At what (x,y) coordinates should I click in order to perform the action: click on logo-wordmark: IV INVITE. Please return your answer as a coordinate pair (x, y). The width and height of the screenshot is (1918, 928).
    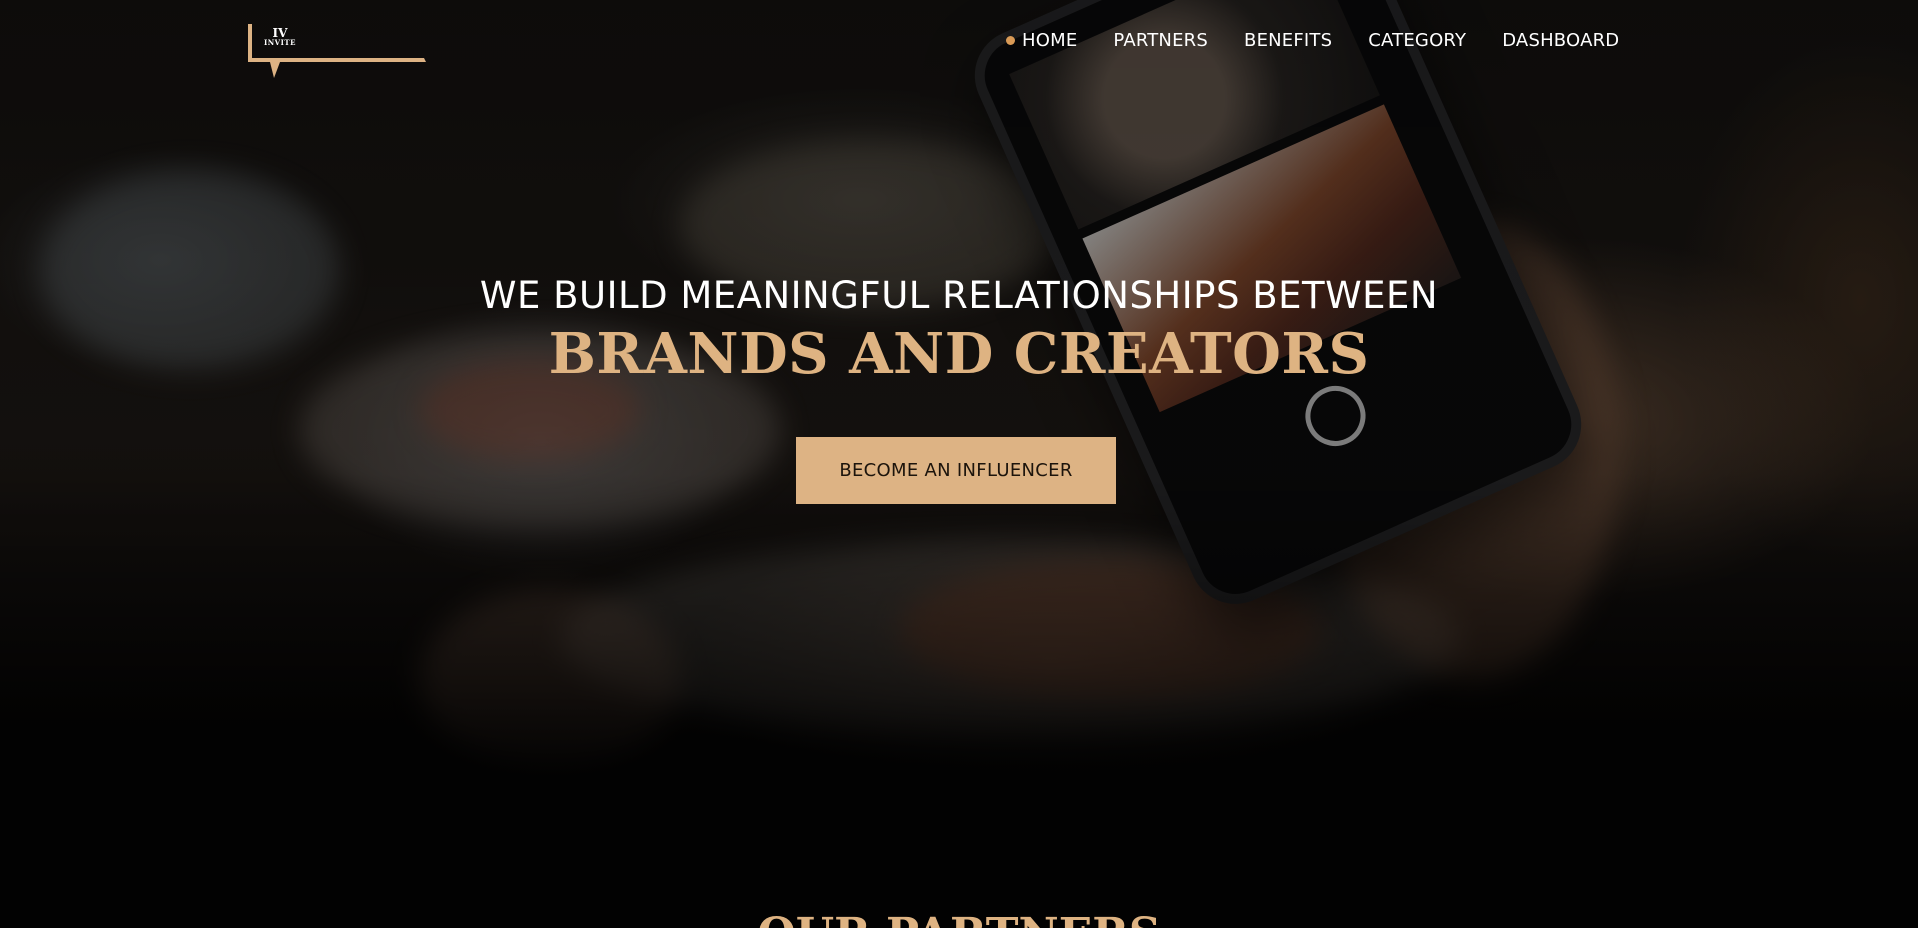
    Looking at the image, I should click on (280, 37).